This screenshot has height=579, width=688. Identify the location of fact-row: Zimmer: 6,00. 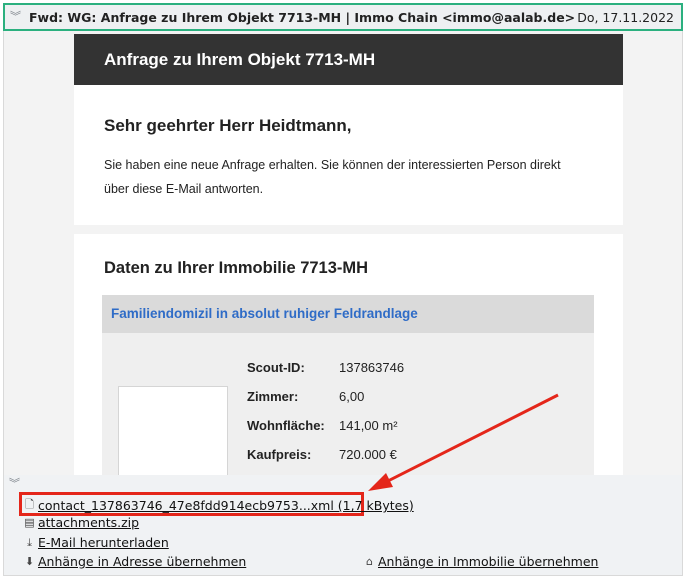
(325, 396).